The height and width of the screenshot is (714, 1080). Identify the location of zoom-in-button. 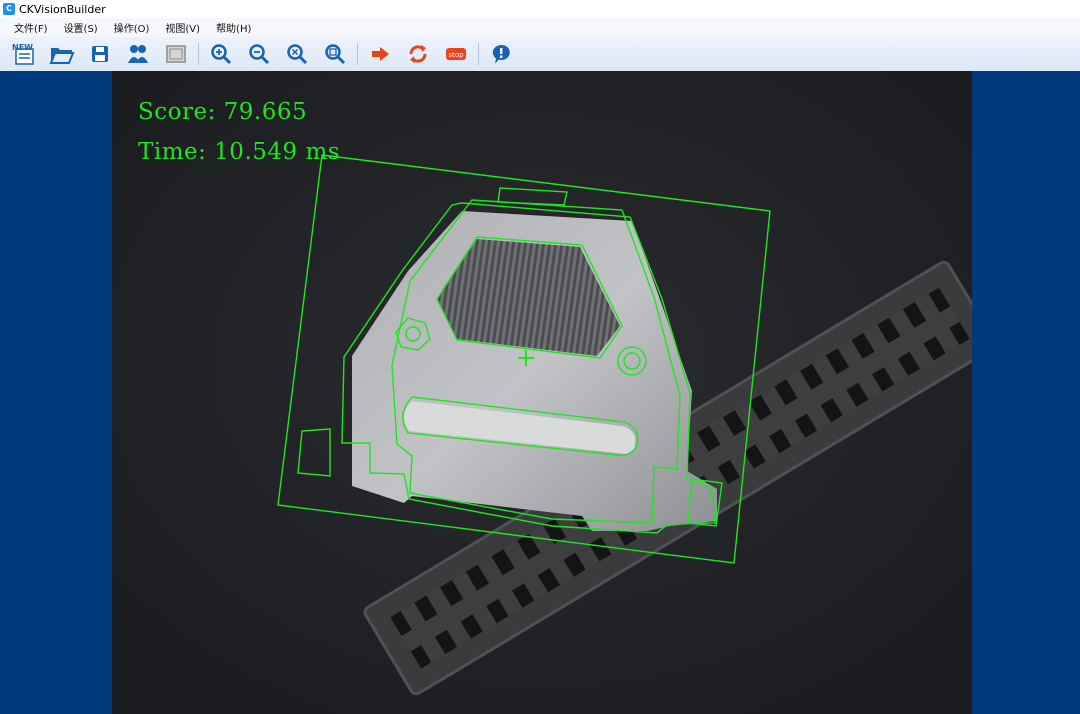
(221, 54).